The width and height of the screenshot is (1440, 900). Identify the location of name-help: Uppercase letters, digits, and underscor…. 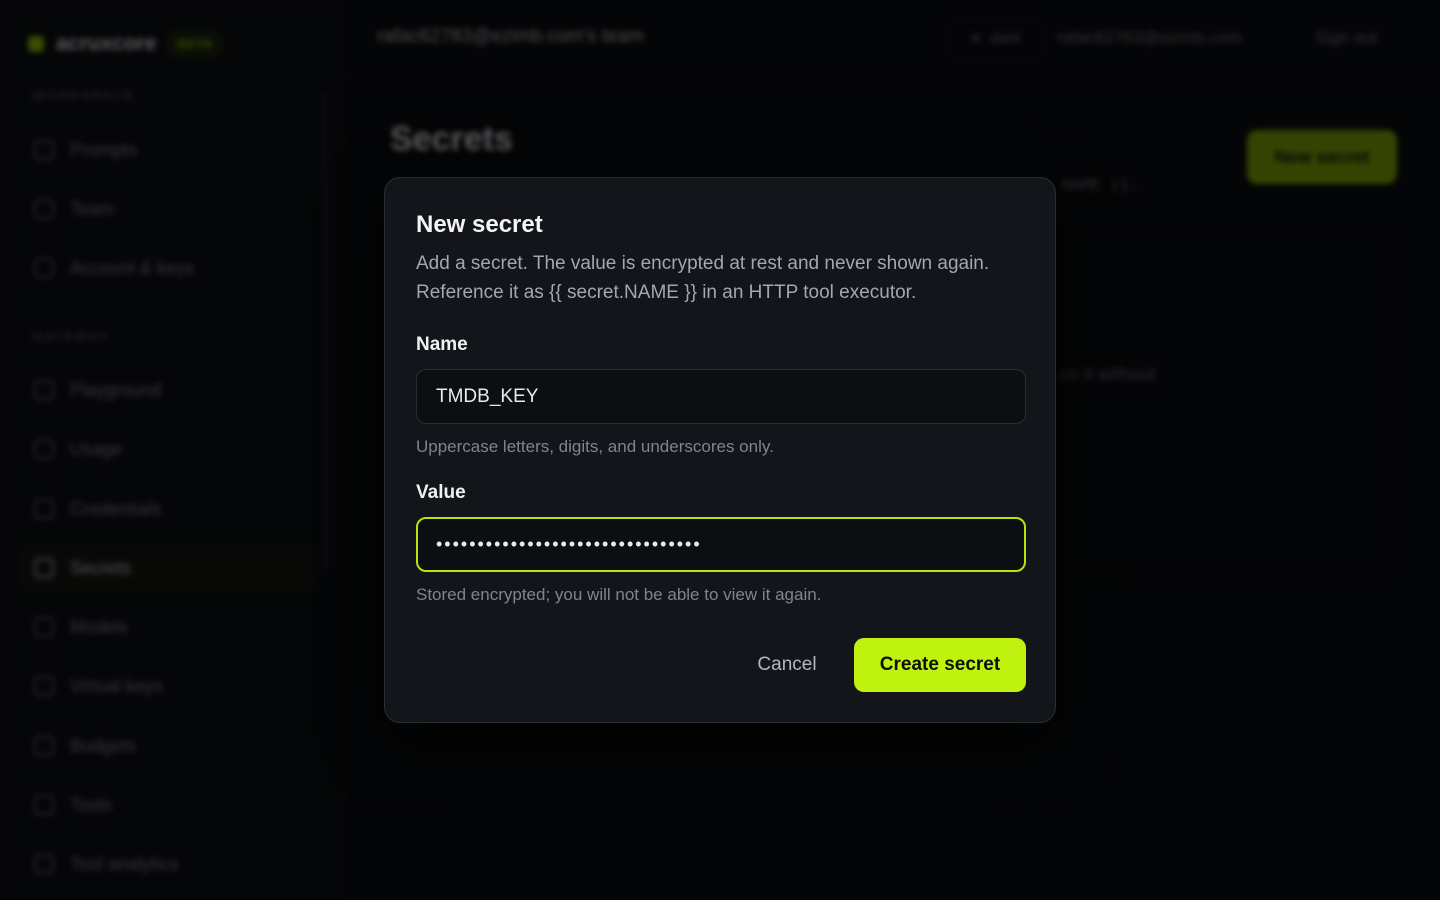
(595, 446).